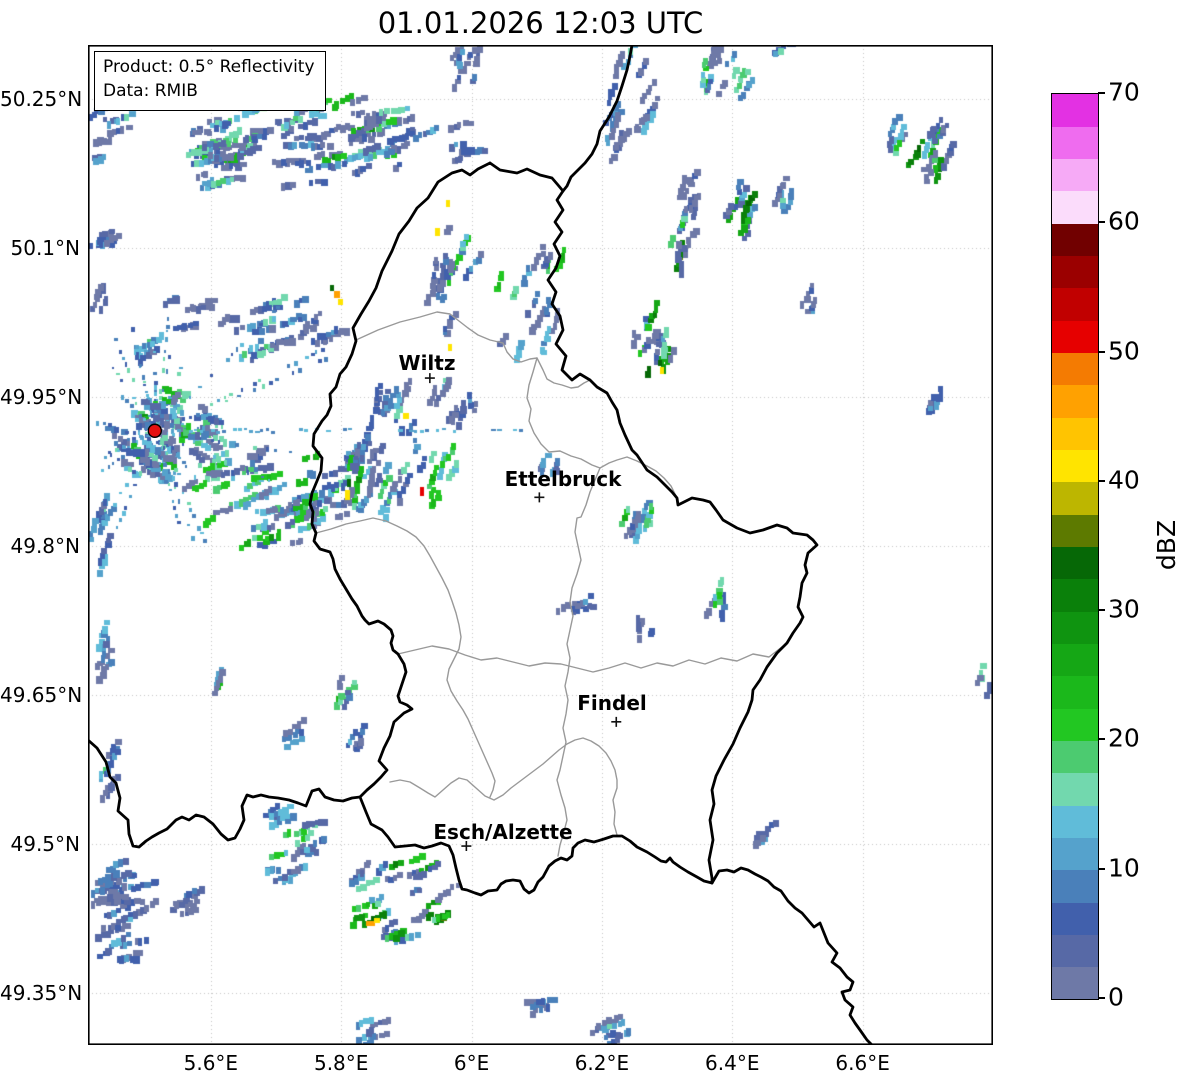 This screenshot has width=1184, height=1081. What do you see at coordinates (211, 1063) in the screenshot?
I see `lon-tick-label: 5.6°E` at bounding box center [211, 1063].